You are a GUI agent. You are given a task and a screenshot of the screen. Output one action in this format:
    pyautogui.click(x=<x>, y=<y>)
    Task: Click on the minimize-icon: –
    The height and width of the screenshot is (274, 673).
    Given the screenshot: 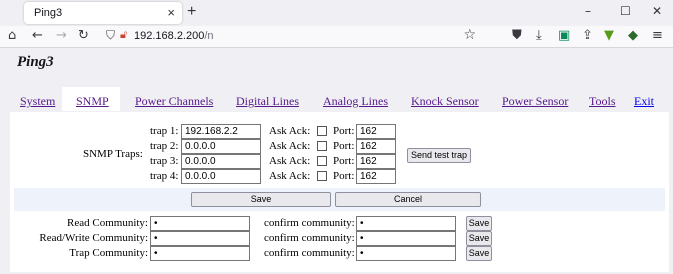 What is the action you would take?
    pyautogui.click(x=588, y=11)
    